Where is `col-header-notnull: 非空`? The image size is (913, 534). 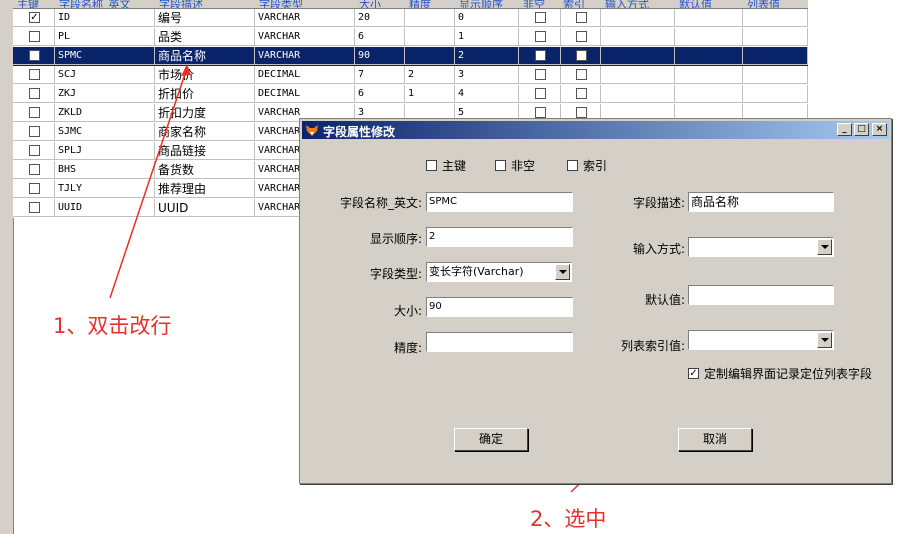
col-header-notnull: 非空 is located at coordinates (534, 4).